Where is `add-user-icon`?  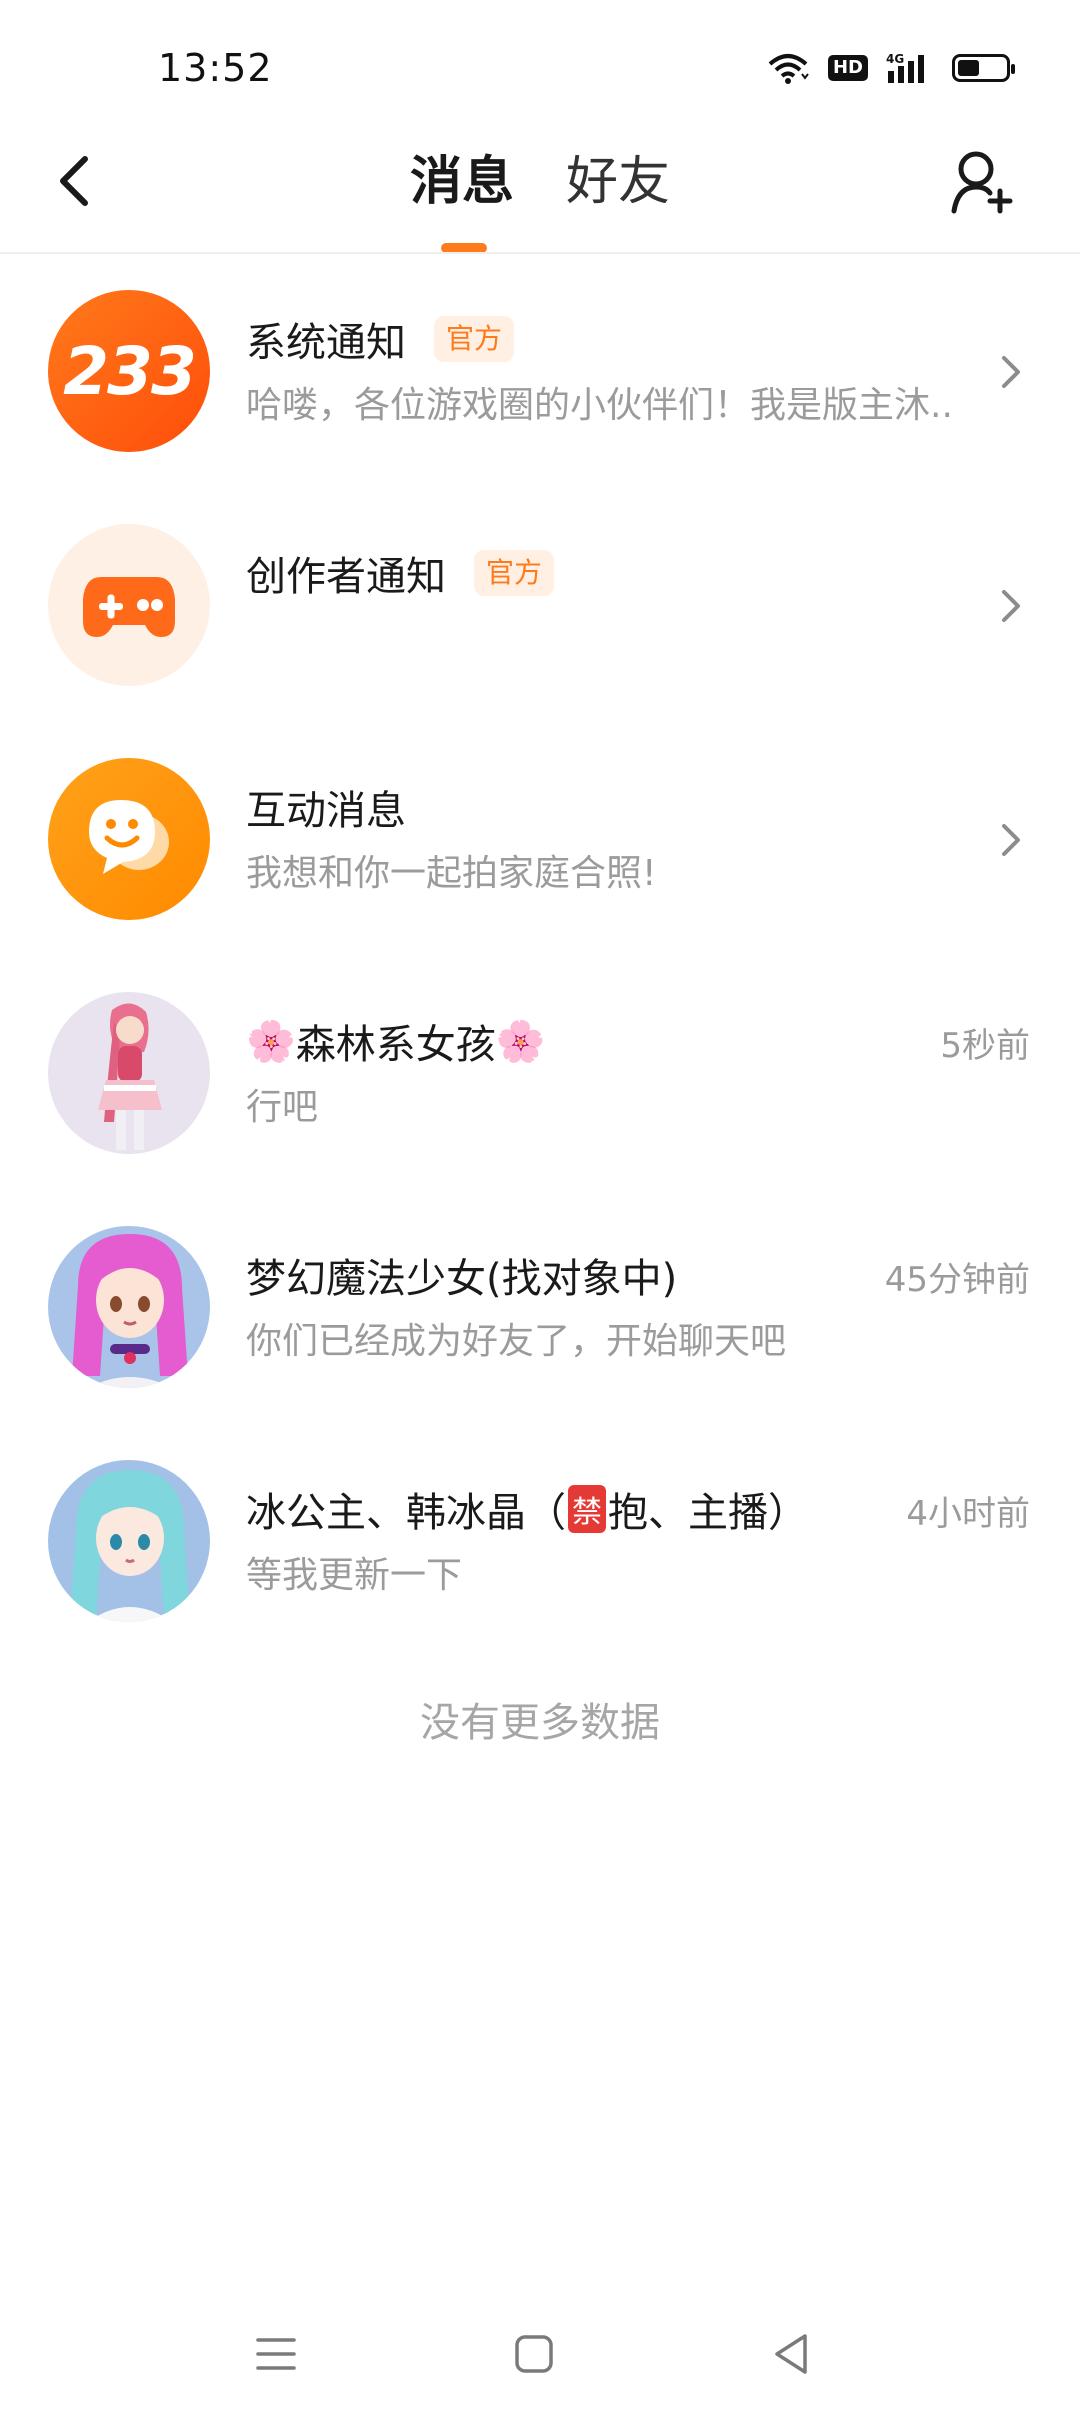 add-user-icon is located at coordinates (982, 182).